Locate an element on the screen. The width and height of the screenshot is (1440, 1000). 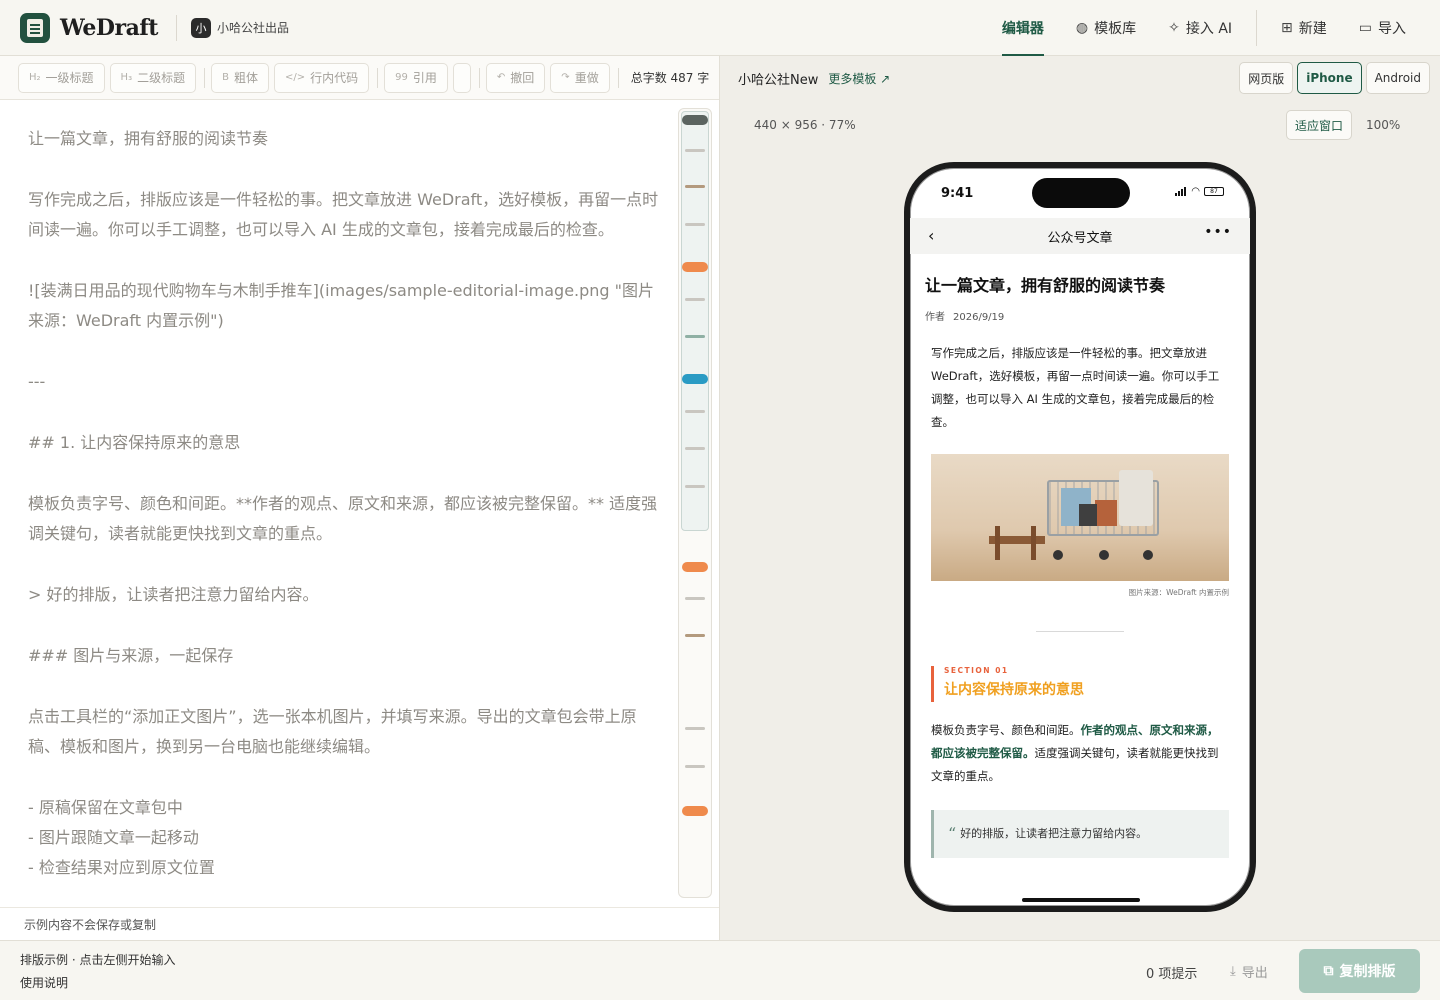
copy-layout-label: 复制排版 is located at coordinates (1367, 972).